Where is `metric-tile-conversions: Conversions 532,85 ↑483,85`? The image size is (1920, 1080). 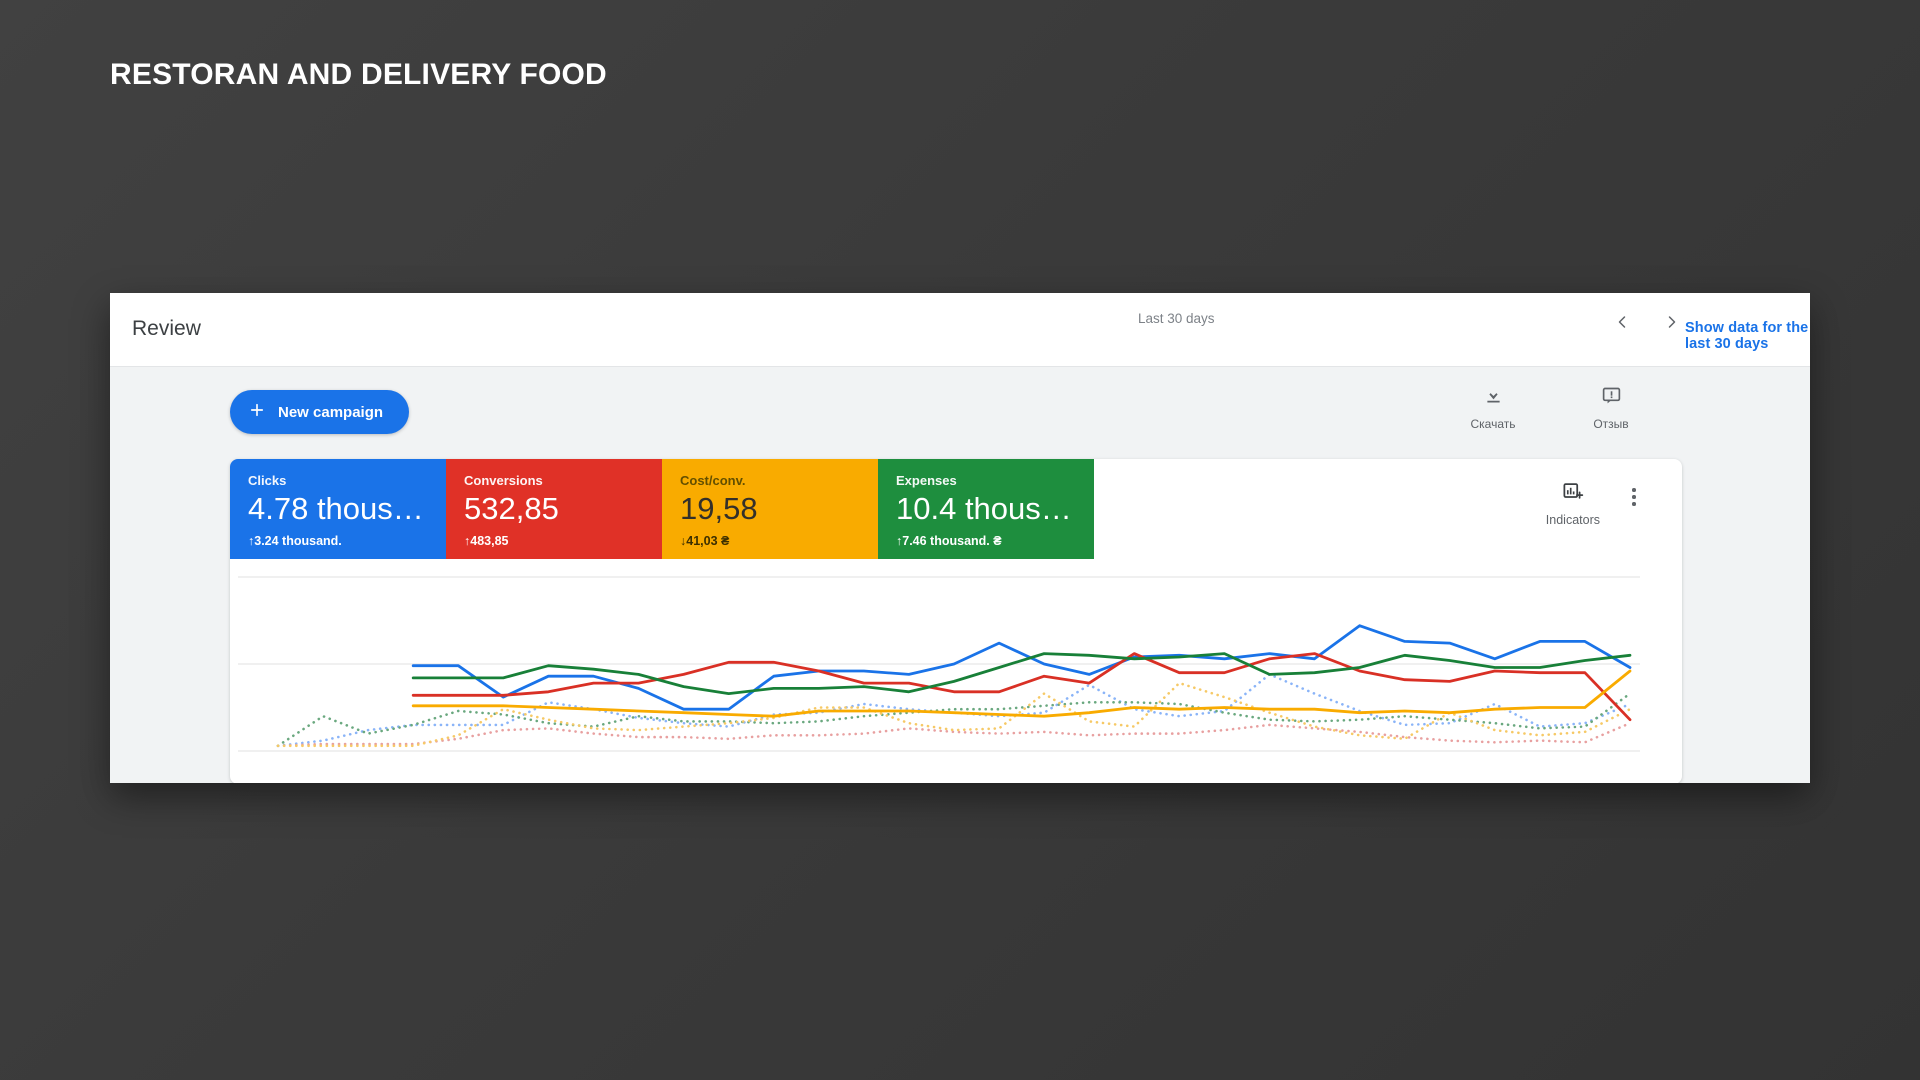 metric-tile-conversions: Conversions 532,85 ↑483,85 is located at coordinates (554, 509).